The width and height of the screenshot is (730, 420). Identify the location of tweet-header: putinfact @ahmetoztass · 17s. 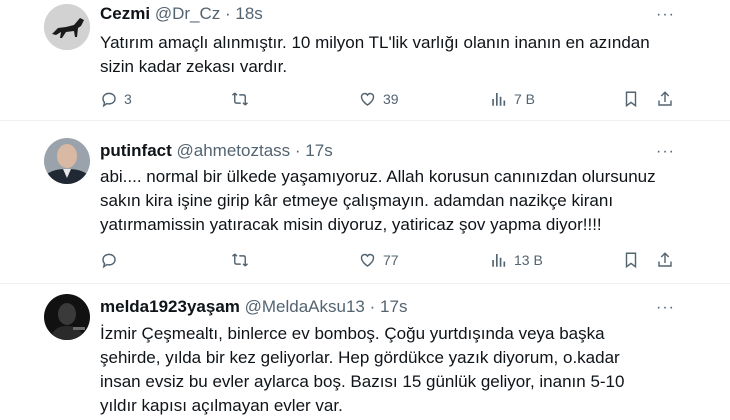
(216, 151).